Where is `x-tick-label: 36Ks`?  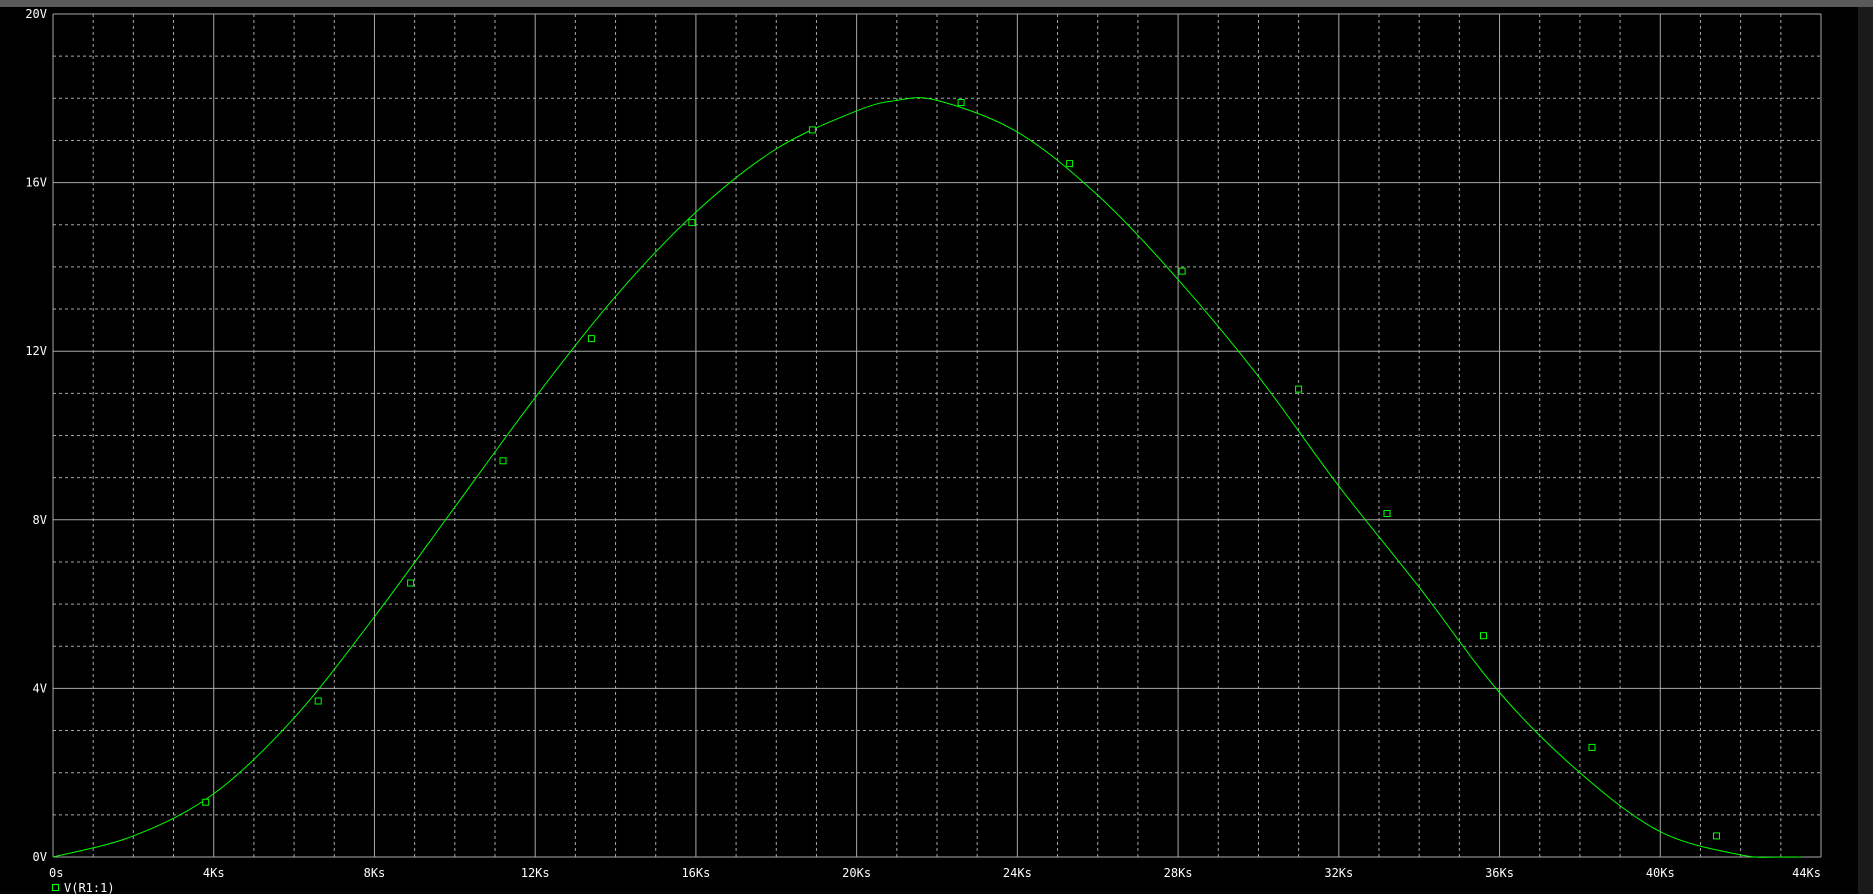 x-tick-label: 36Ks is located at coordinates (1499, 873).